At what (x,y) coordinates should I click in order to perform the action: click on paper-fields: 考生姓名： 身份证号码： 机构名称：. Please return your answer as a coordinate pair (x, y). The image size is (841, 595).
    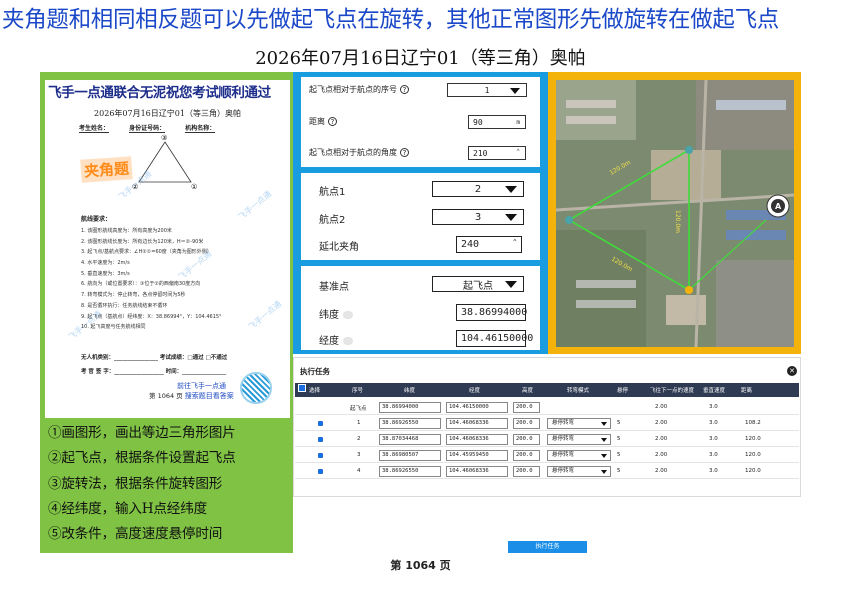
    Looking at the image, I should click on (156, 128).